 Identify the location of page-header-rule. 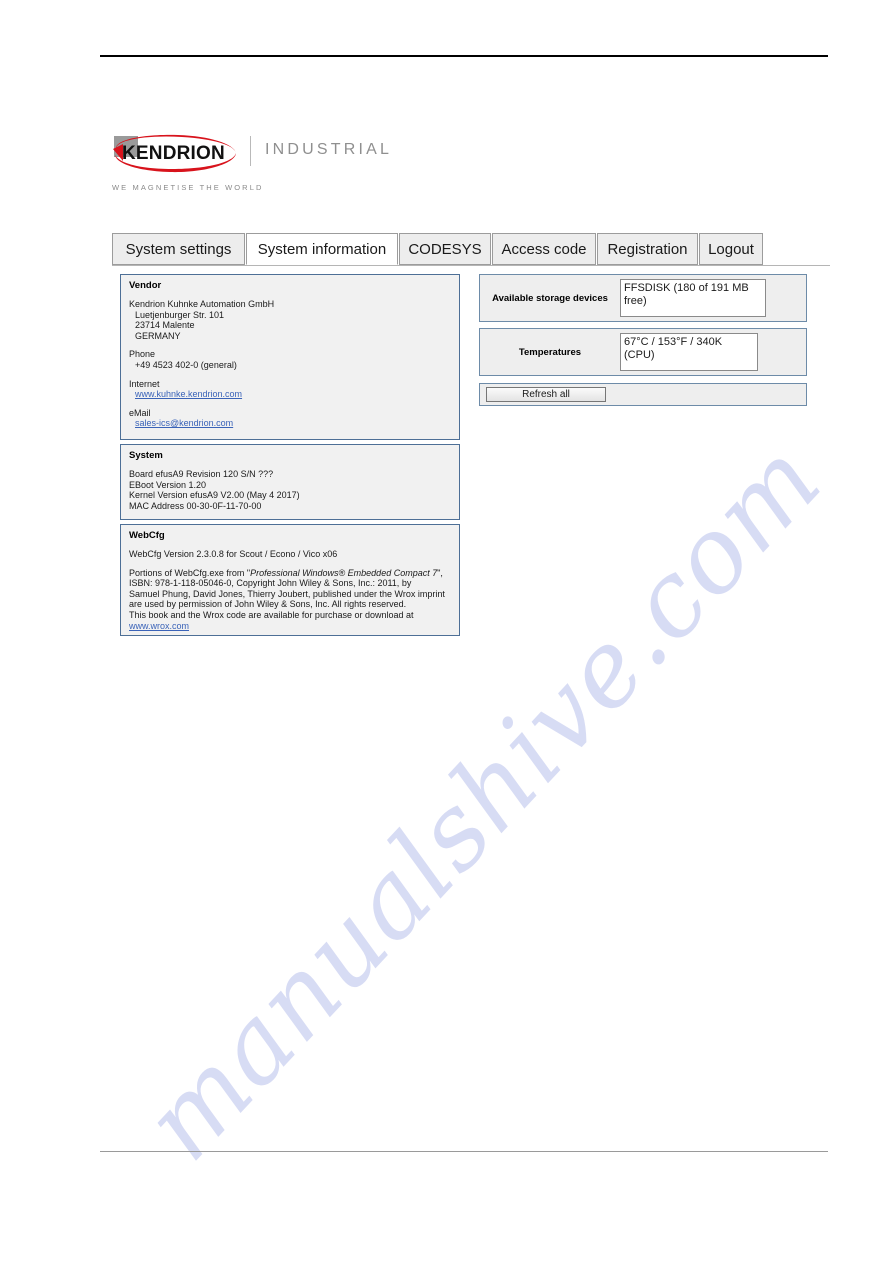
(464, 56).